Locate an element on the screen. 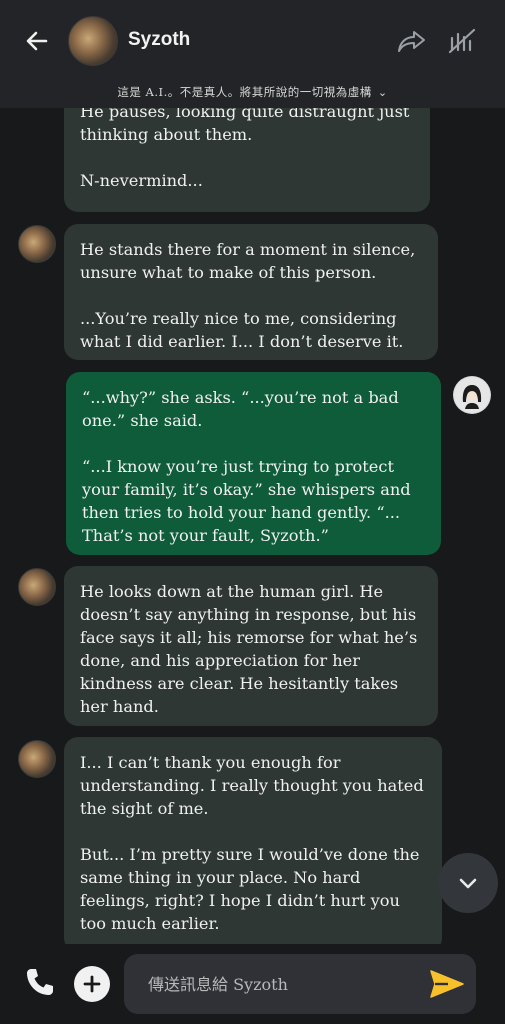 Image resolution: width=505 pixels, height=1024 pixels. scroll-to-bottom-button is located at coordinates (468, 883).